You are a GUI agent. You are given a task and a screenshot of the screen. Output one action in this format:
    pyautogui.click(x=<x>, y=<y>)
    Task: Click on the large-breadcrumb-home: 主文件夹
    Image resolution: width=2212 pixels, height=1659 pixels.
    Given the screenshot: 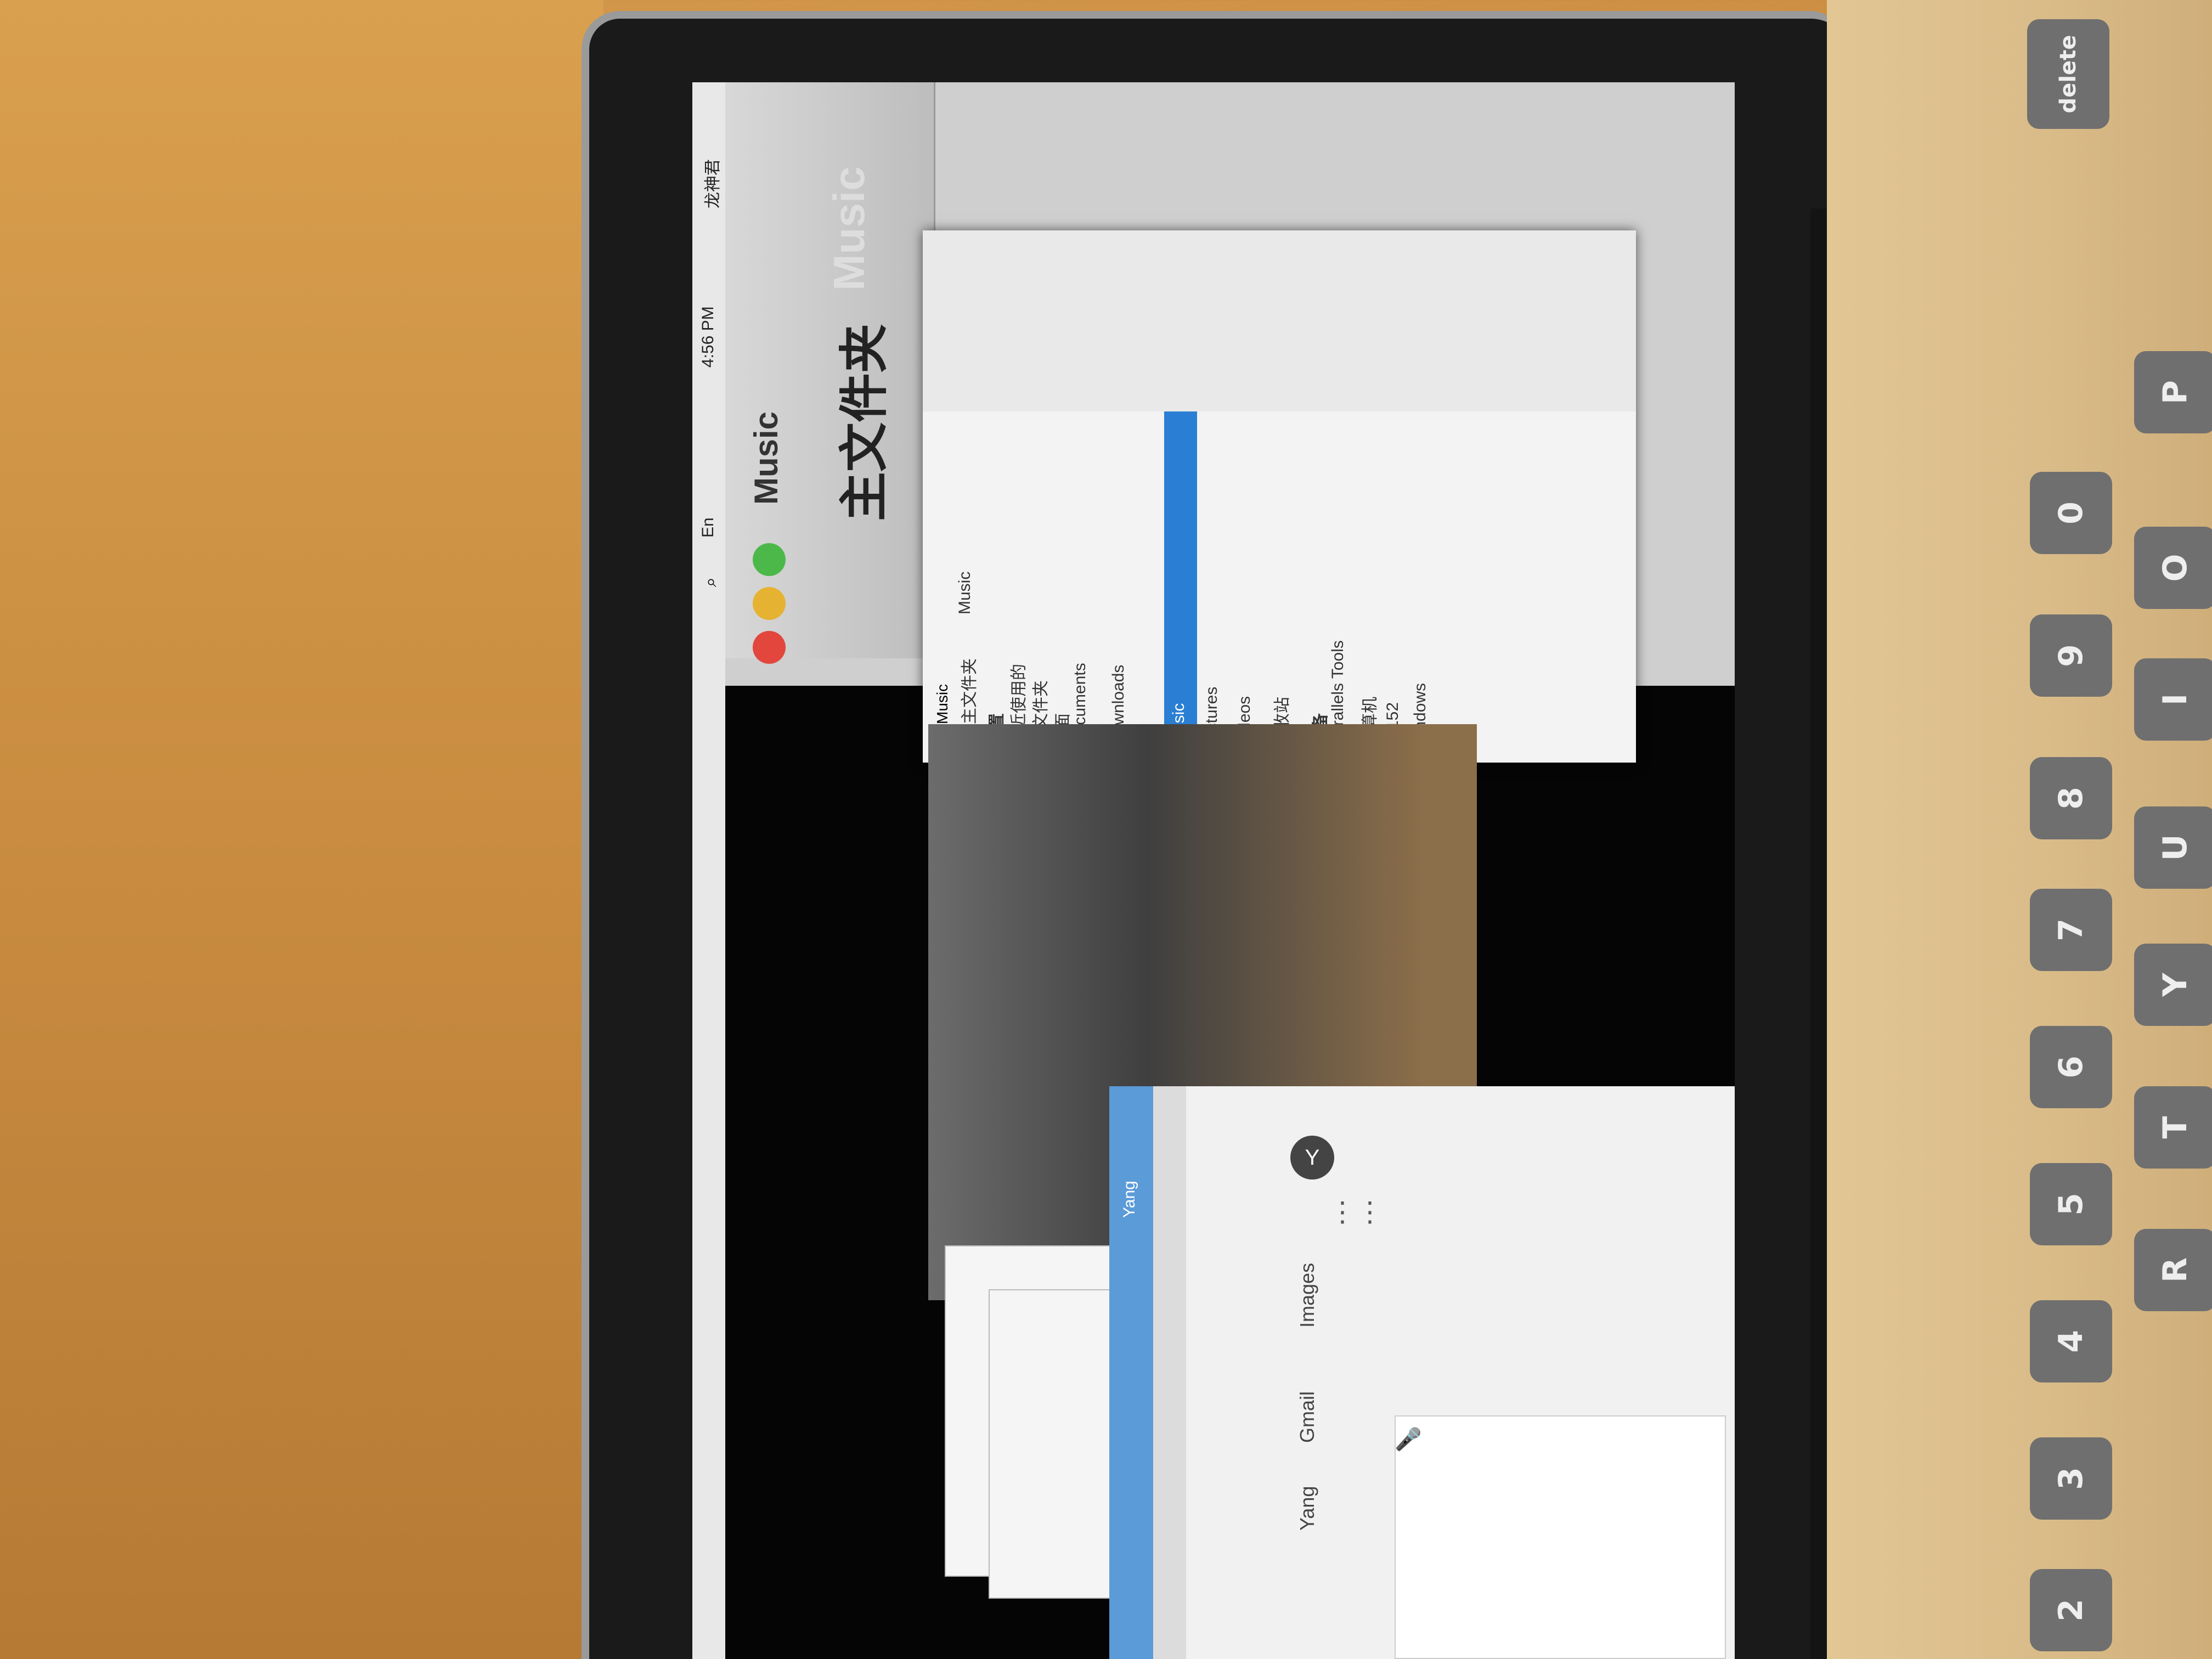 What is the action you would take?
    pyautogui.click(x=859, y=423)
    